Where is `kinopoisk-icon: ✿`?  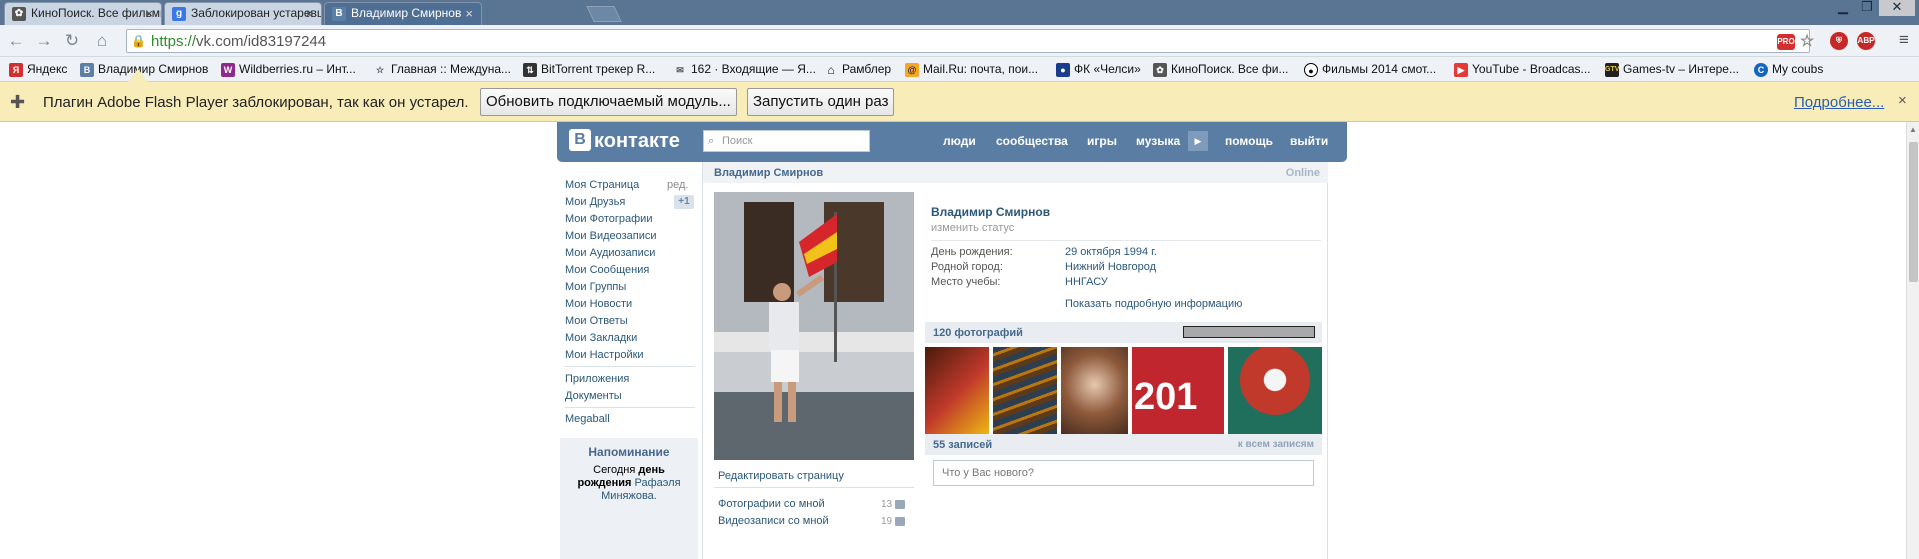
kinopoisk-icon: ✿ is located at coordinates (1160, 70).